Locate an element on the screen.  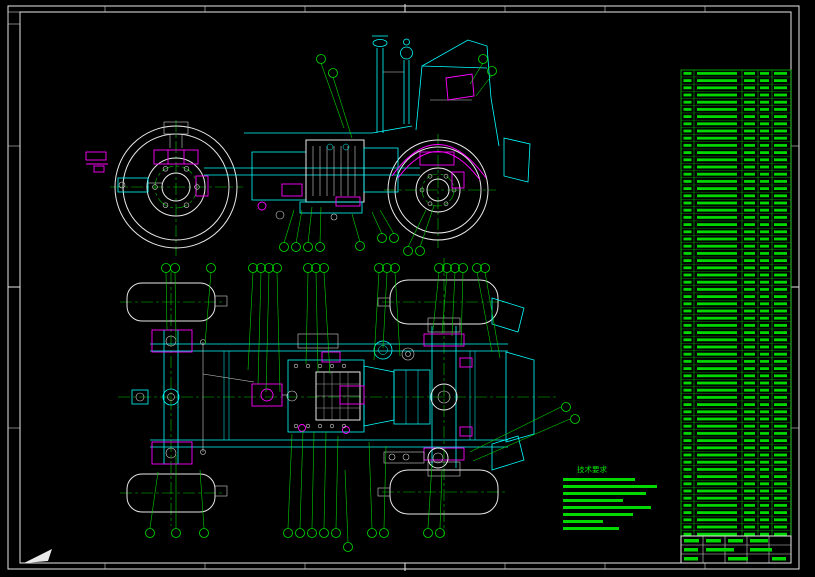
air-cleaner-stack is located at coordinates (398, 81).